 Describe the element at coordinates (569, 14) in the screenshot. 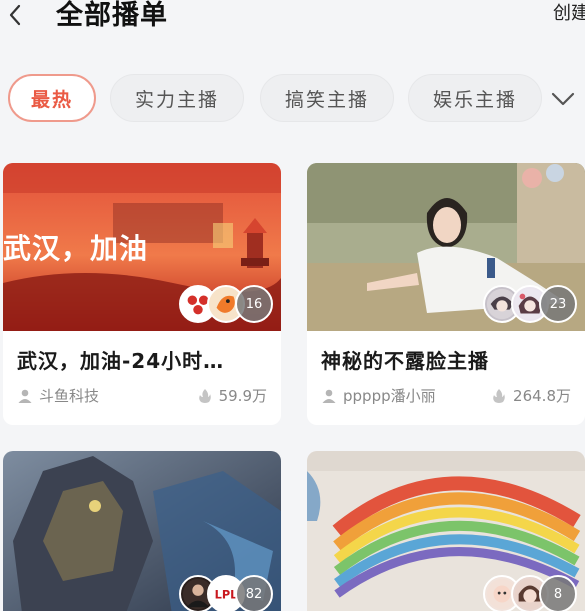

I see `create-button: 创建` at that location.